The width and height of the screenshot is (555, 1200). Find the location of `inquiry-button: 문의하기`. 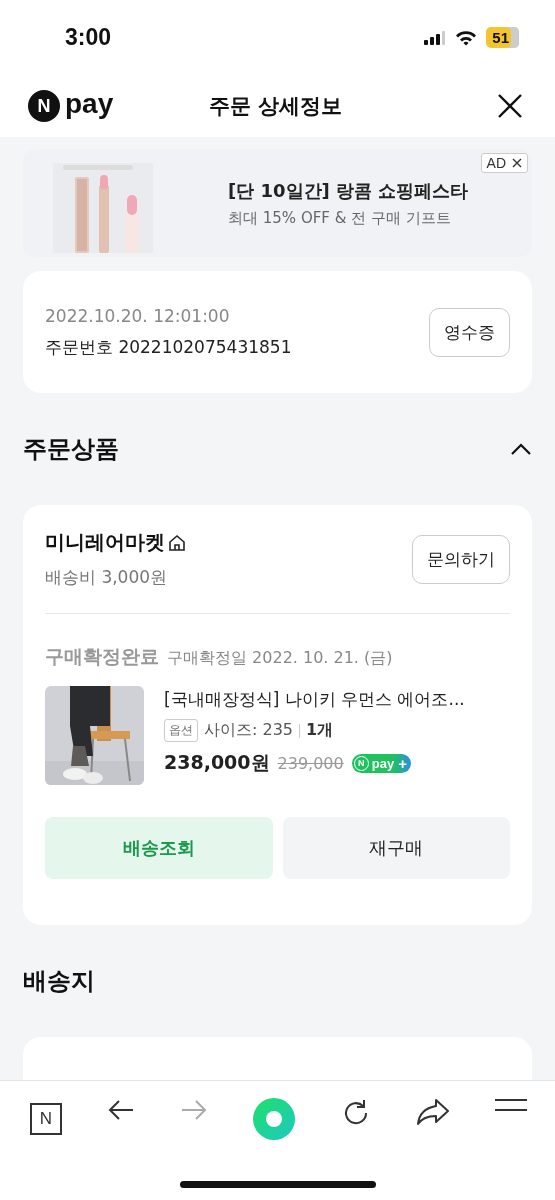

inquiry-button: 문의하기 is located at coordinates (461, 559).